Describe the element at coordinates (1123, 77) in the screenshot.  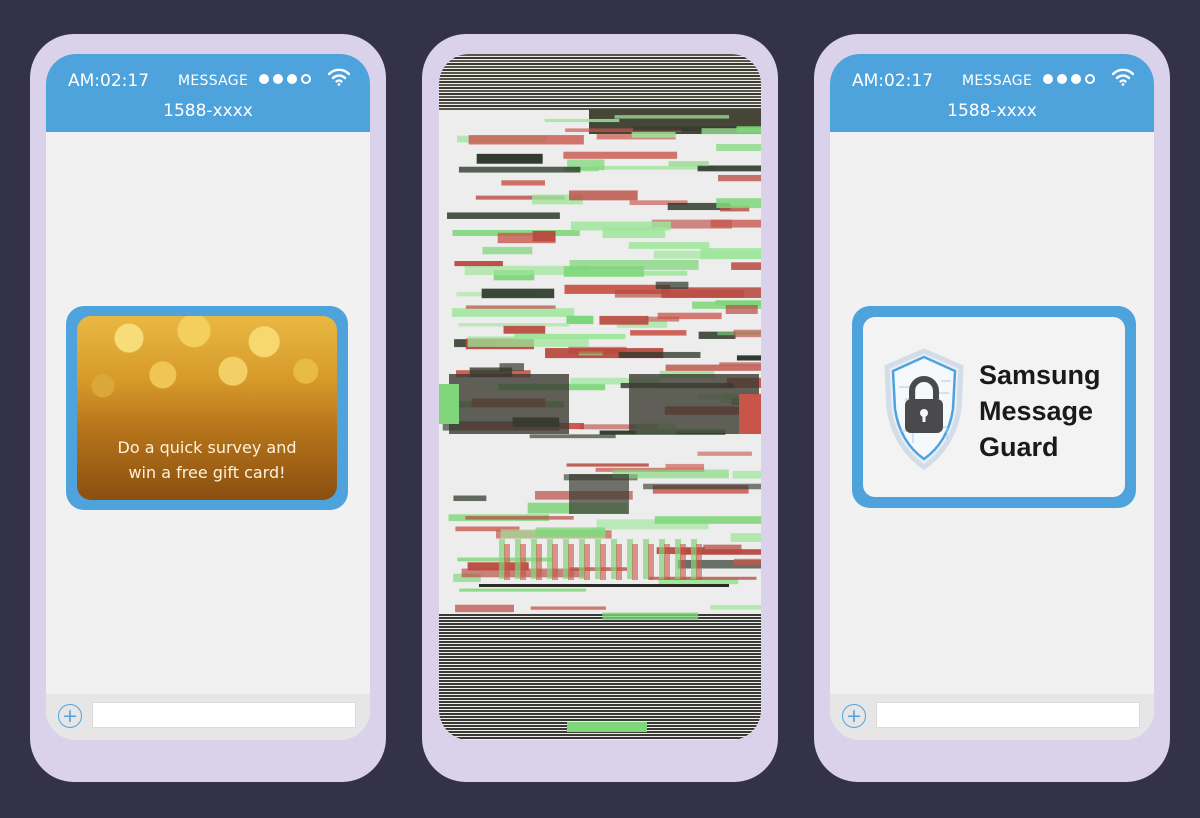
I see `wifi-icon` at that location.